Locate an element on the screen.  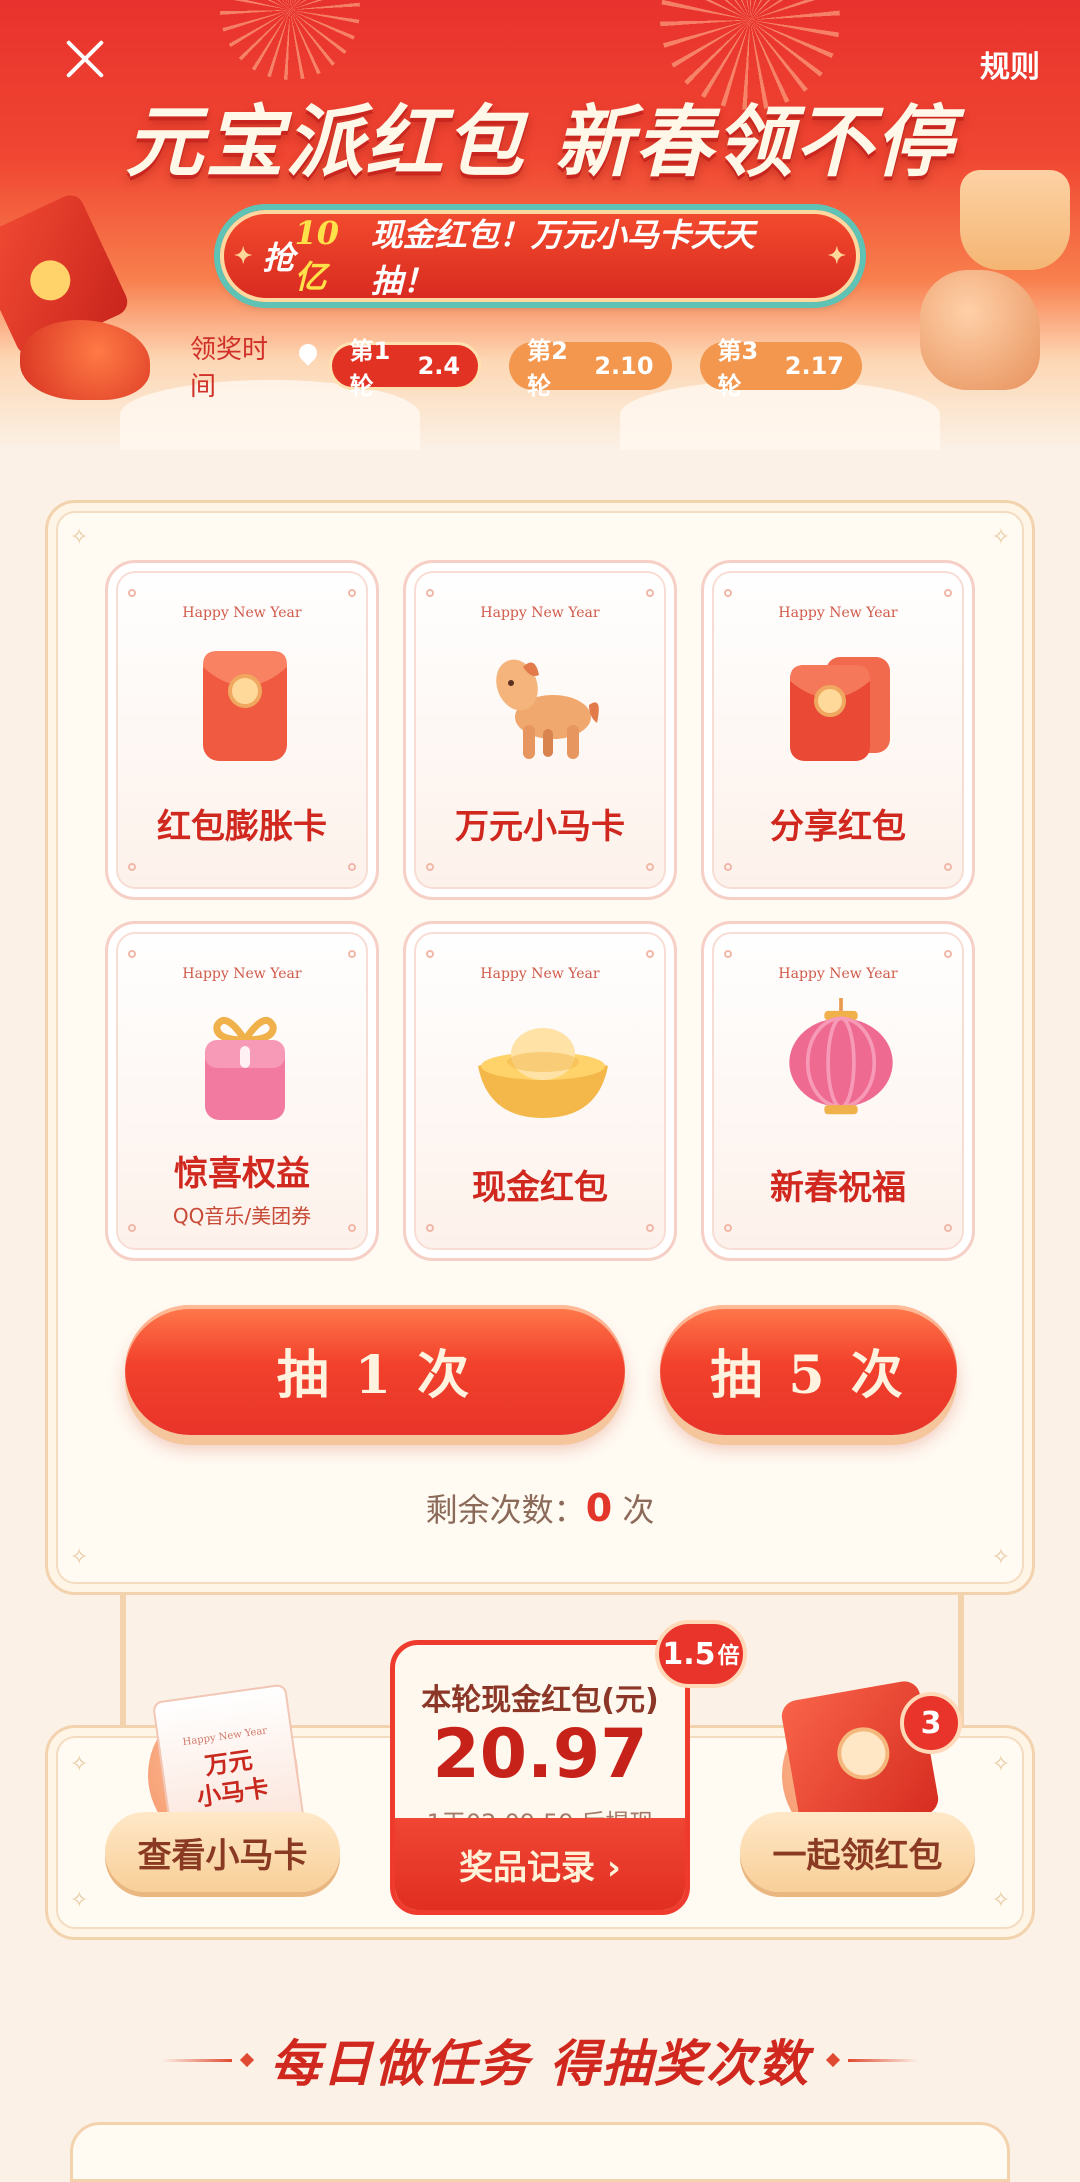
round-date: 2.10 is located at coordinates (624, 366).